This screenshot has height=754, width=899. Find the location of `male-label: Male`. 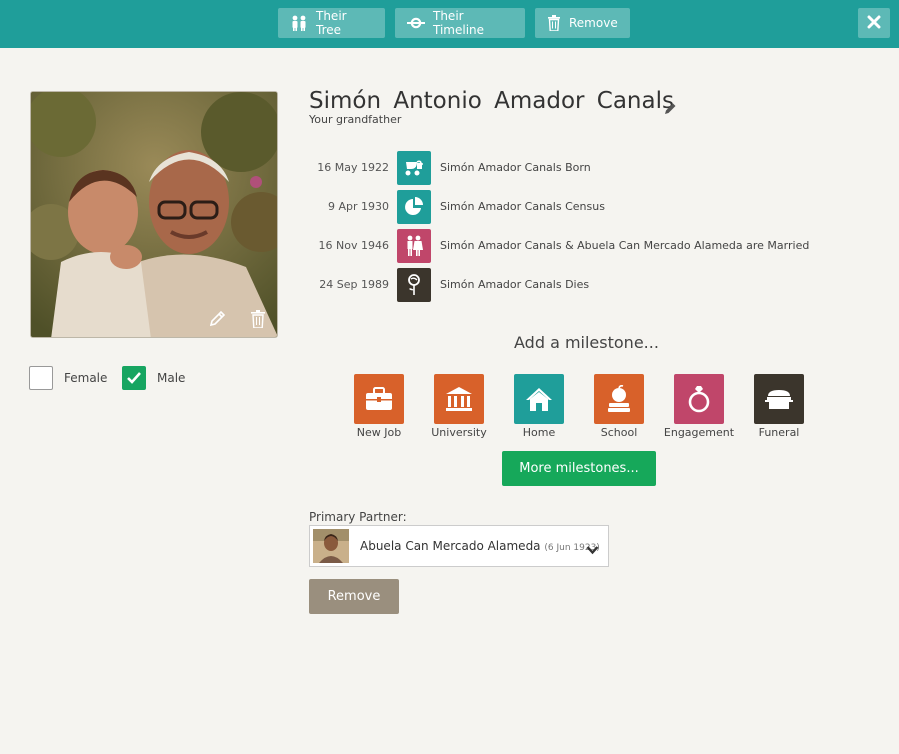

male-label: Male is located at coordinates (171, 378).